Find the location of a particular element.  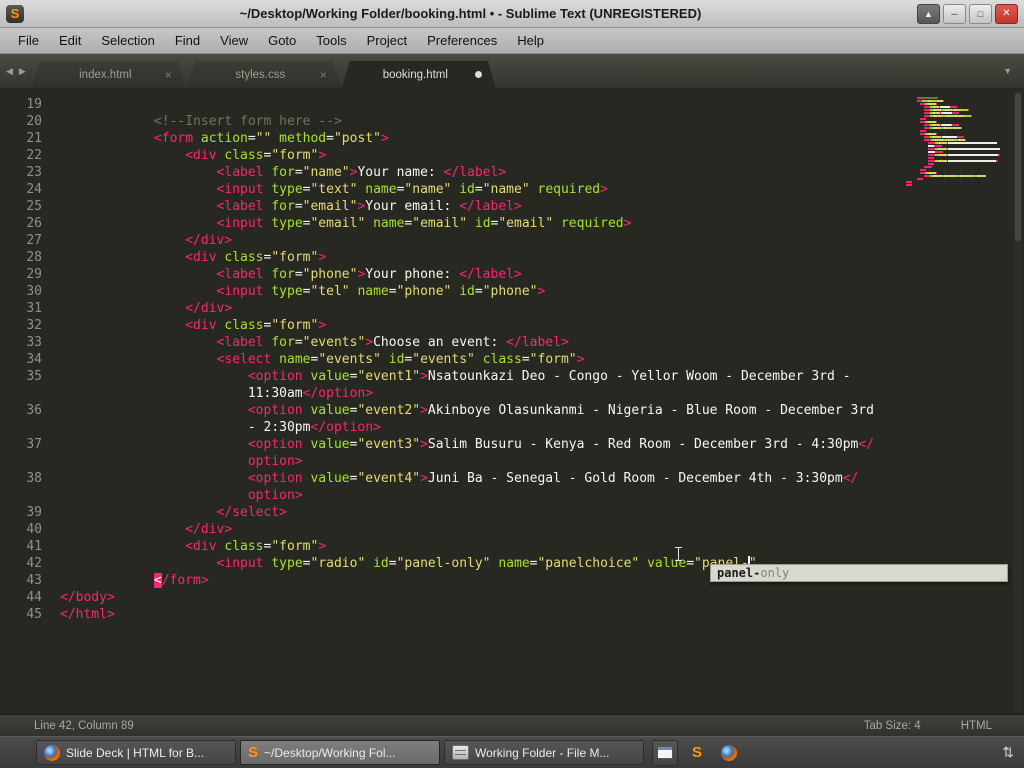

code-line: 45 </html> is located at coordinates (512, 614).